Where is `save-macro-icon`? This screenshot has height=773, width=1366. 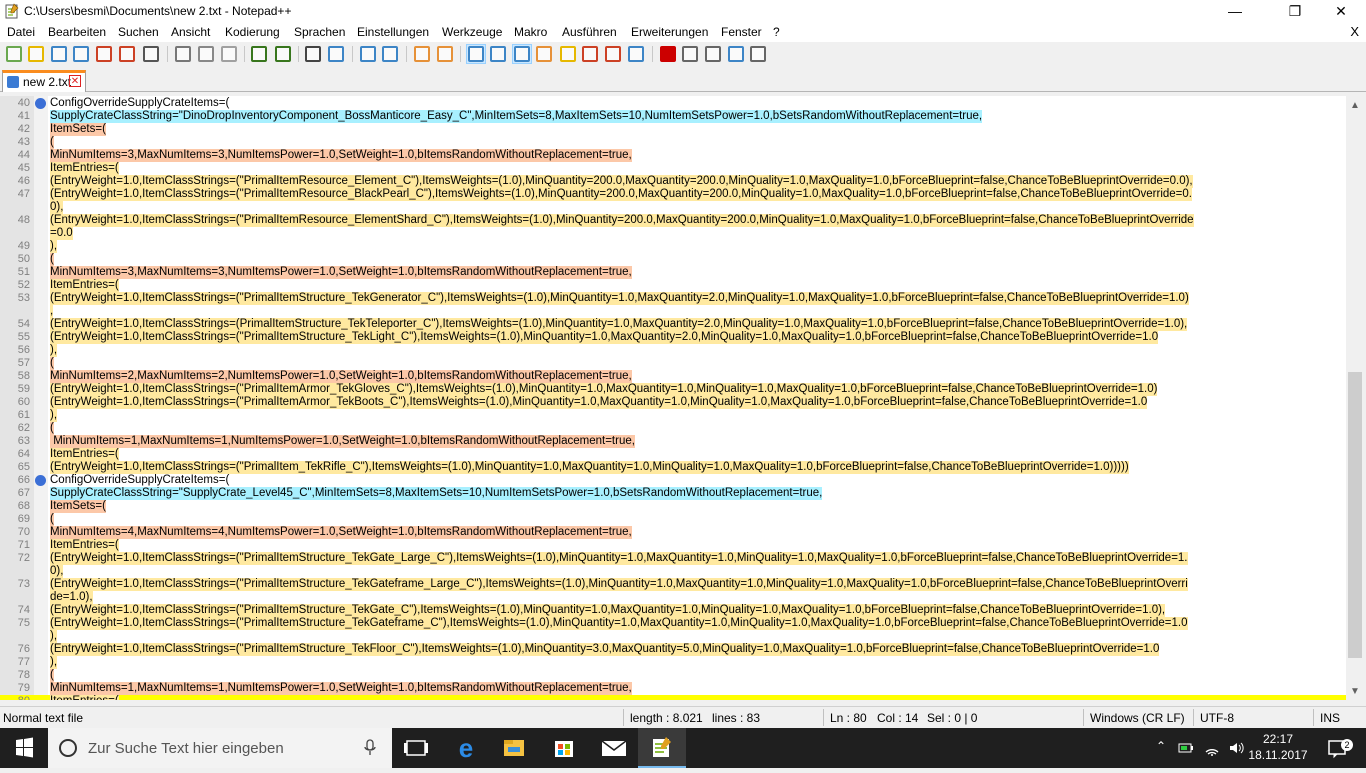 save-macro-icon is located at coordinates (758, 54).